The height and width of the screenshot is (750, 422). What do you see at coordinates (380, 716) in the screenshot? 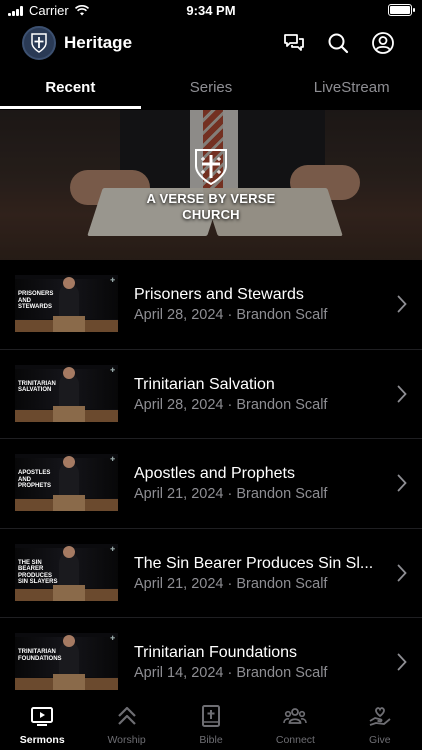
I see `hand-heart-icon` at bounding box center [380, 716].